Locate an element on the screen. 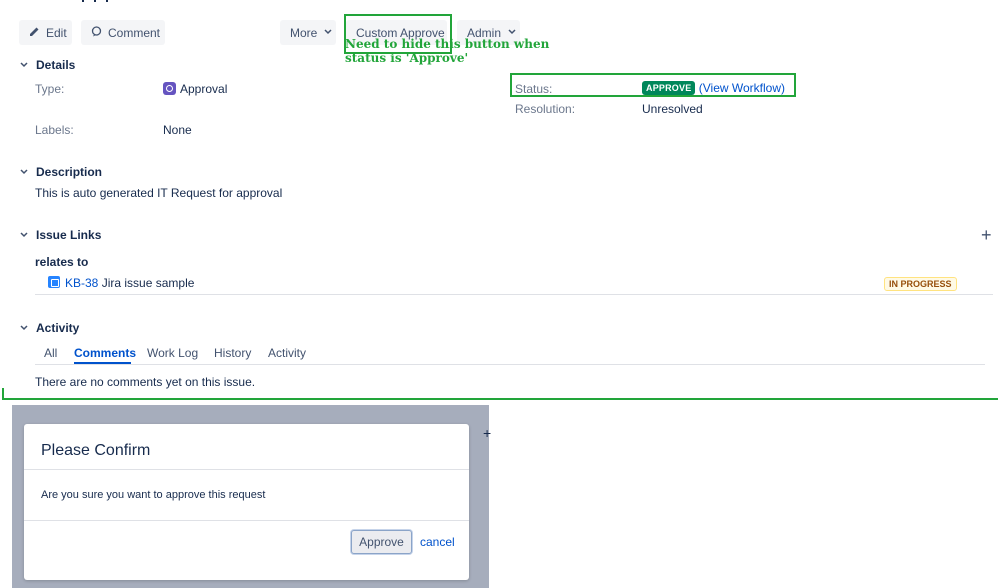 The height and width of the screenshot is (588, 998). issue-links-divider is located at coordinates (514, 294).